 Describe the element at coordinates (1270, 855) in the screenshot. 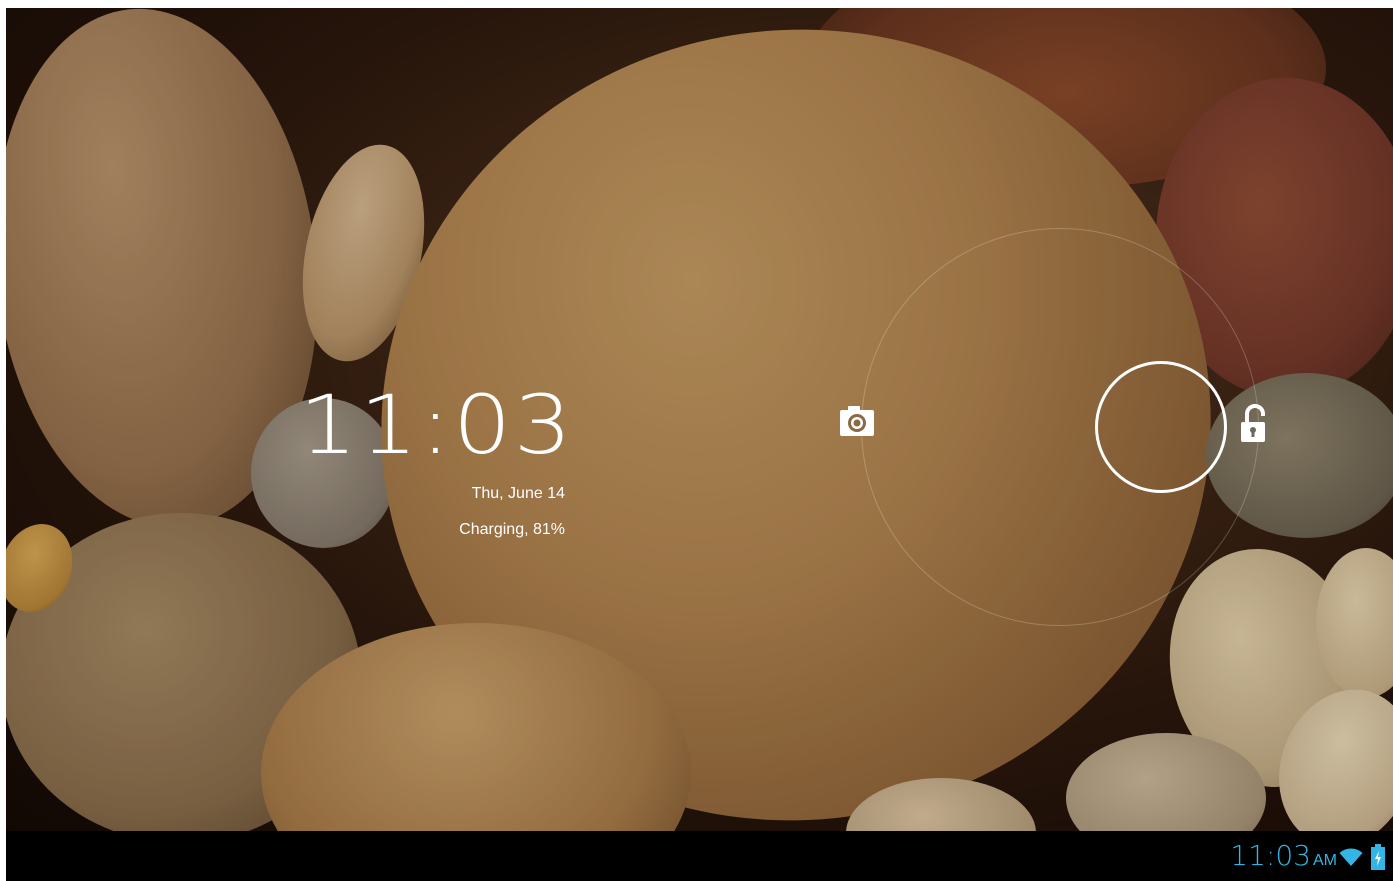

I see `status-time: 11:03` at that location.